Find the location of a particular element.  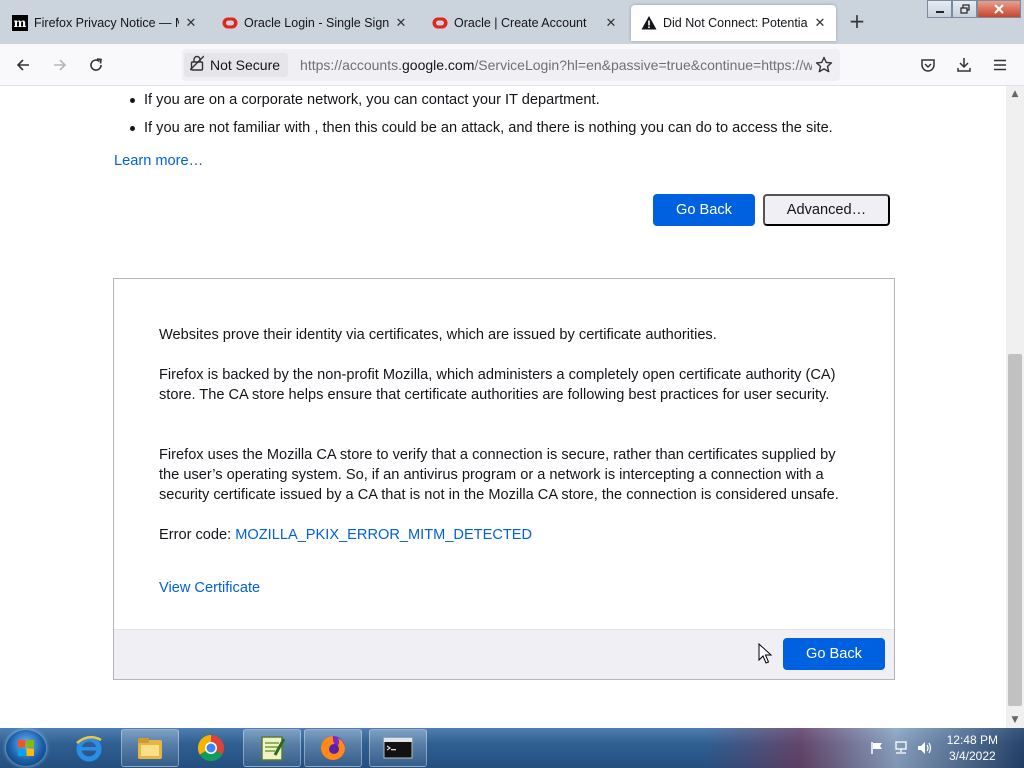

minimize-icon is located at coordinates (939, 9).